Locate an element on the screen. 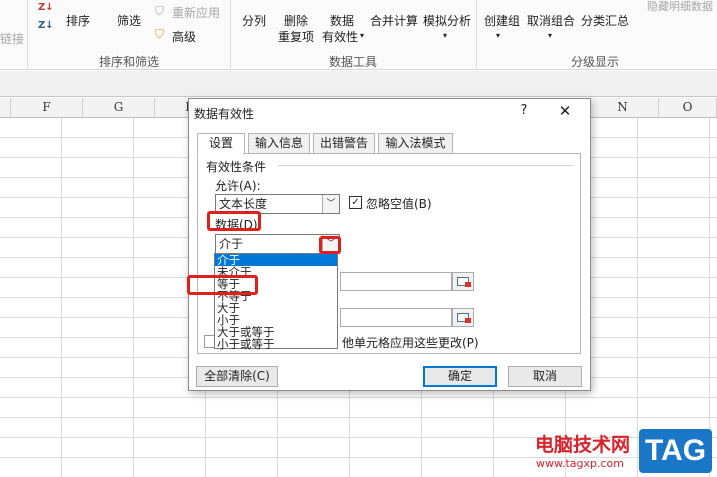  maximum-input is located at coordinates (396, 317).